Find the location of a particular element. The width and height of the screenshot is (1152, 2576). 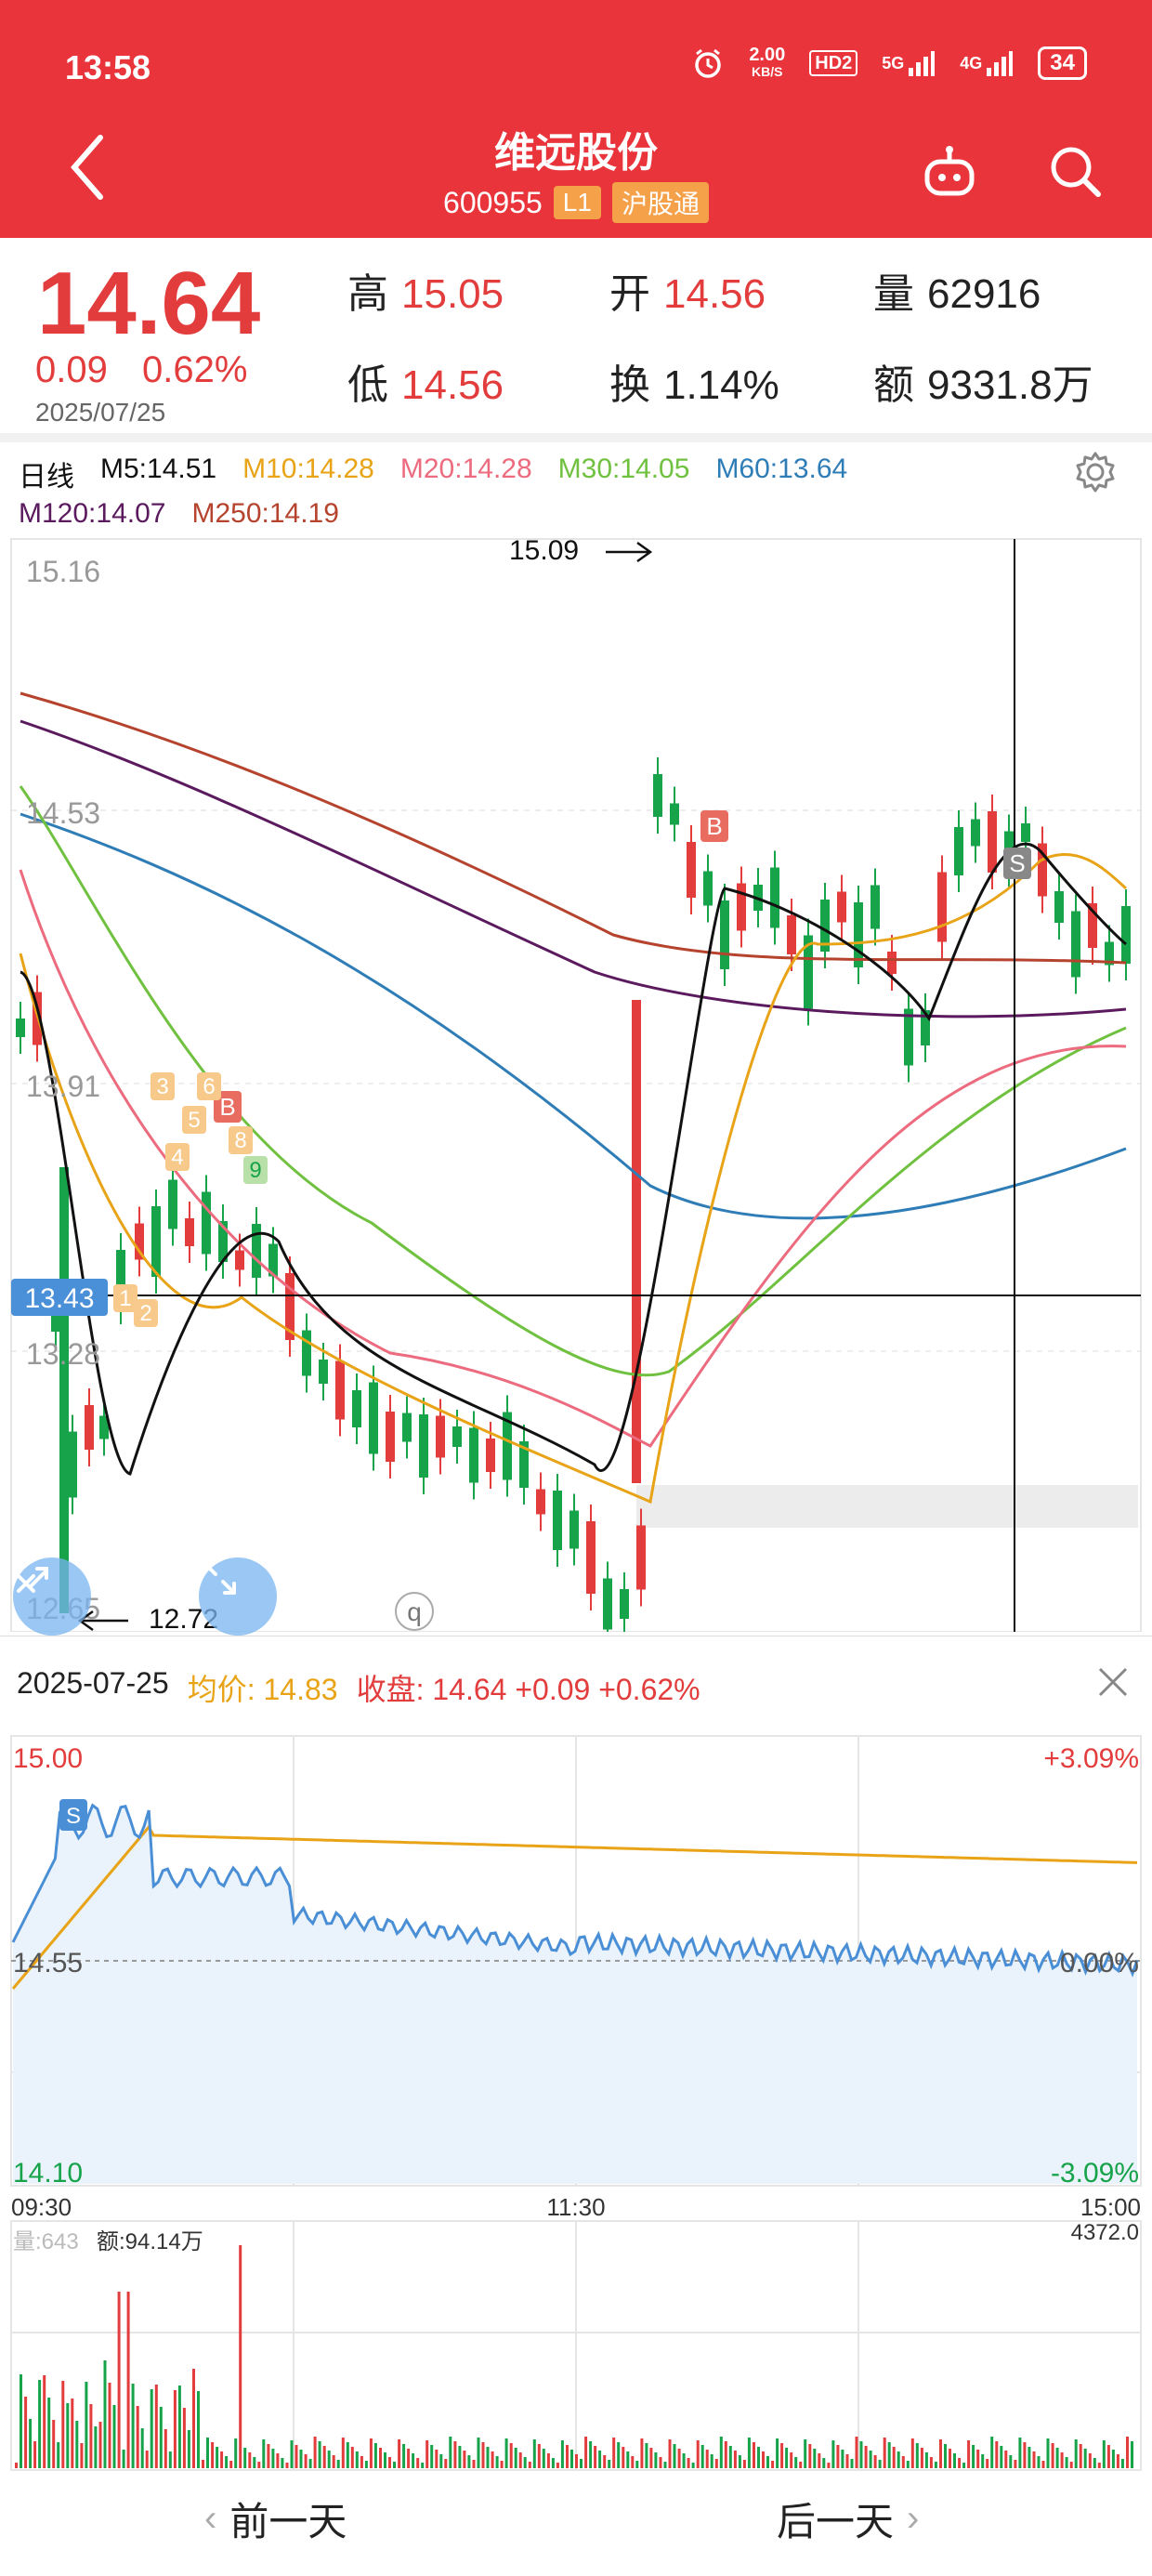

expand-button is located at coordinates (238, 1596).